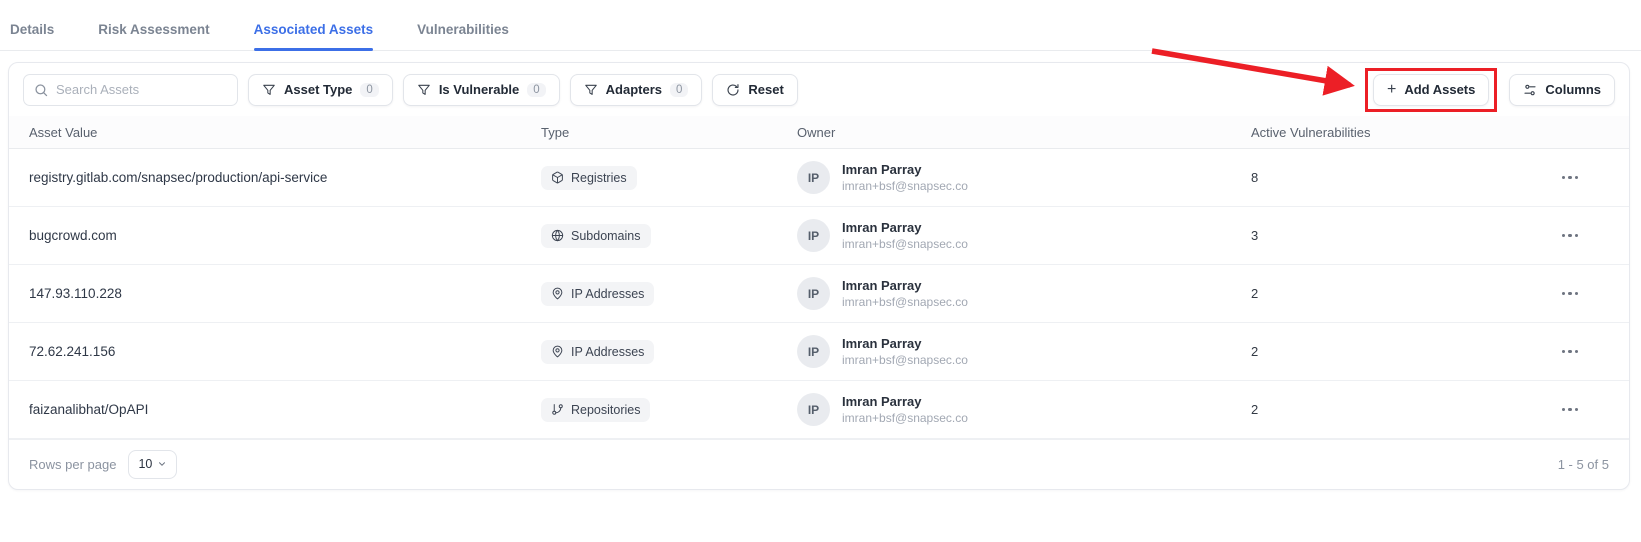 Image resolution: width=1641 pixels, height=542 pixels. Describe the element at coordinates (1583, 464) in the screenshot. I see `pagination-range: 1 - 5 of 5` at that location.